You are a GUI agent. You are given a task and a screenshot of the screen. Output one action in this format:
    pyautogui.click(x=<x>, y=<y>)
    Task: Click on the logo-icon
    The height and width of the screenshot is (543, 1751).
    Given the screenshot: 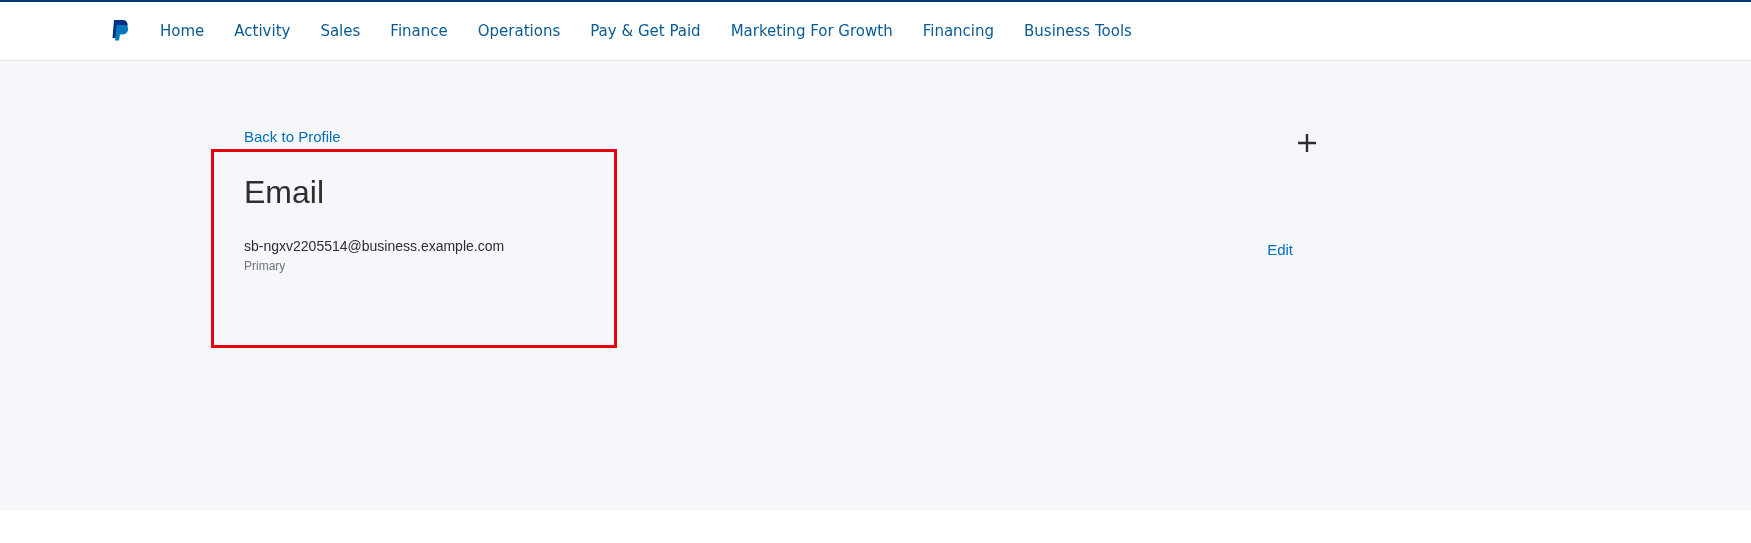 What is the action you would take?
    pyautogui.click(x=120, y=31)
    